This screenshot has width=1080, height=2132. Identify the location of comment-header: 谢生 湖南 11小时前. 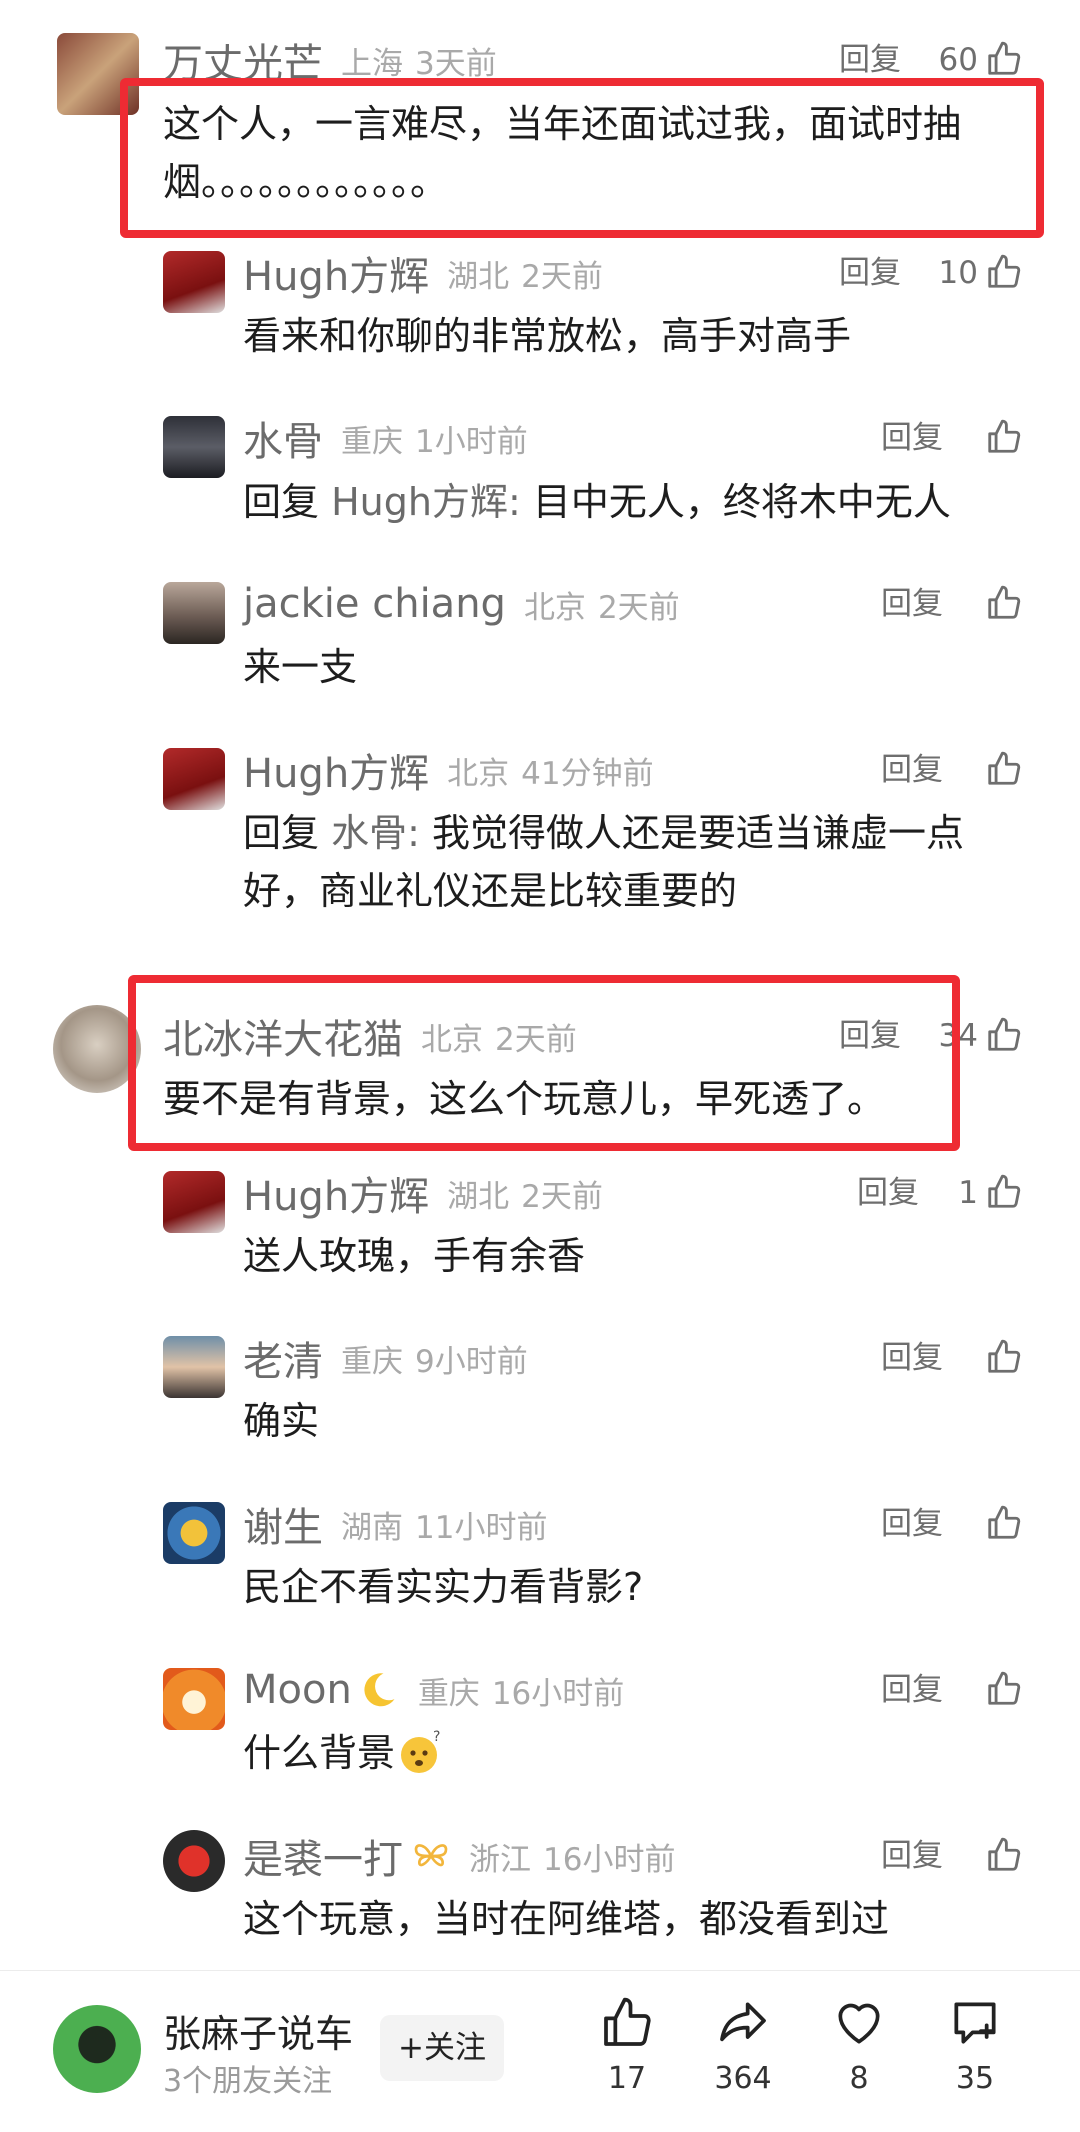
(395, 1524).